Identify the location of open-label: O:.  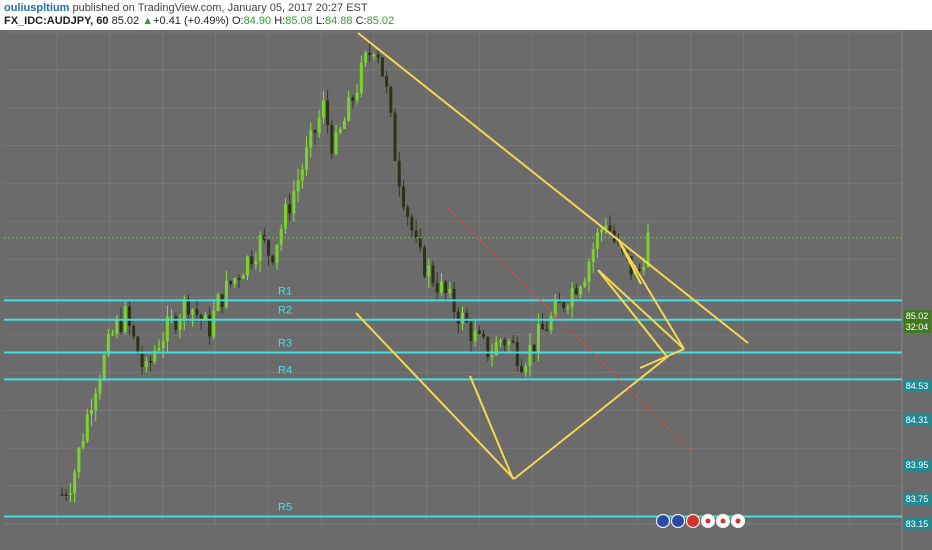
(238, 21).